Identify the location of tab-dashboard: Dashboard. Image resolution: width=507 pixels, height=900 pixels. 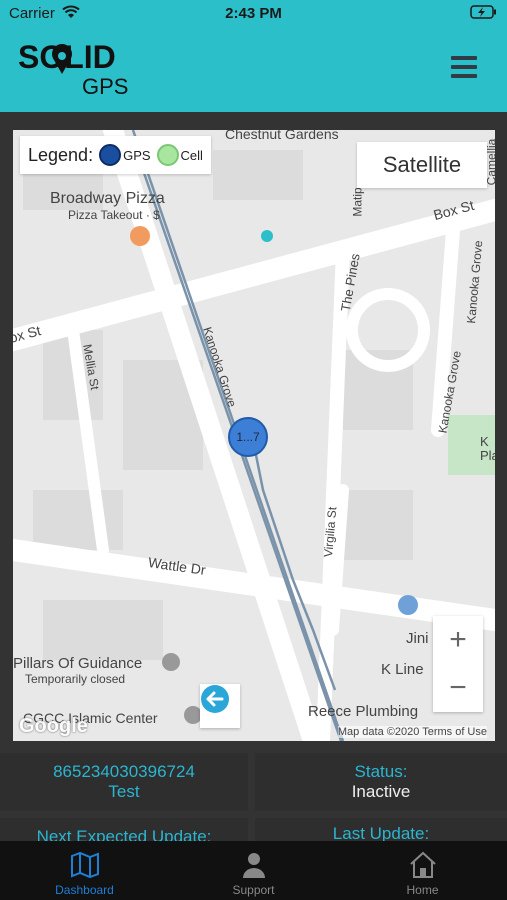
(84, 870).